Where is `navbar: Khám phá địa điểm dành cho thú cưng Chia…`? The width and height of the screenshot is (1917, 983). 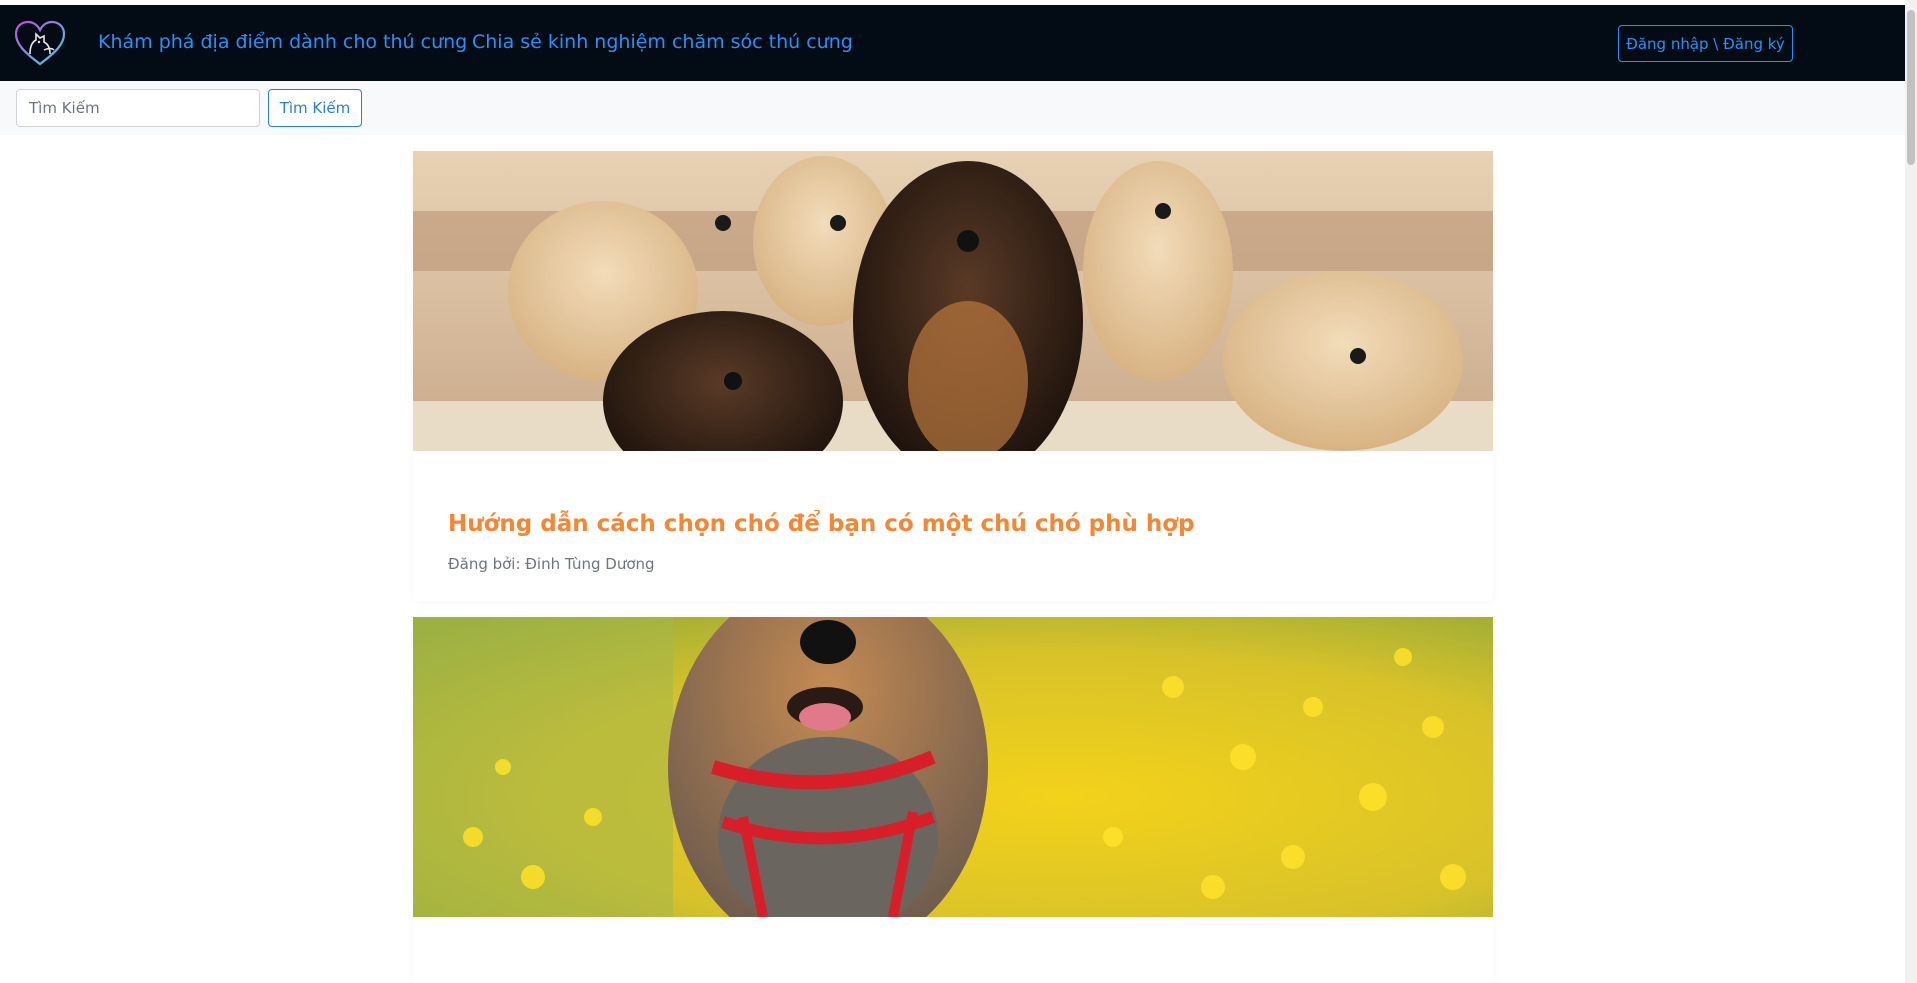 navbar: Khám phá địa điểm dành cho thú cưng Chia… is located at coordinates (952, 43).